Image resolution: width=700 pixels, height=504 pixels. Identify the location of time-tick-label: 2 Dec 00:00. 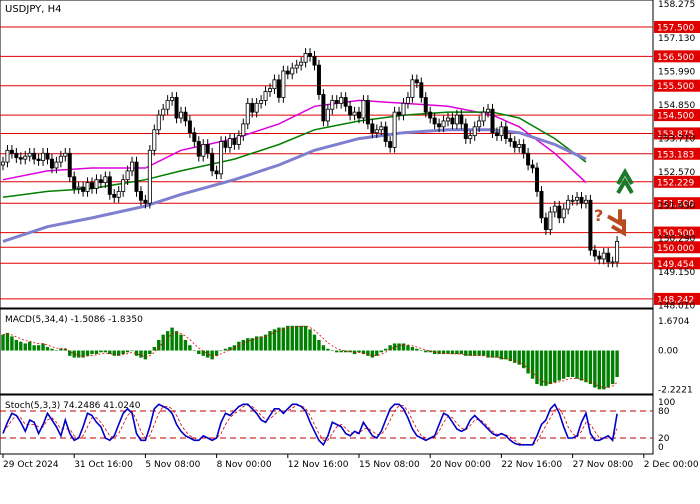
(671, 465).